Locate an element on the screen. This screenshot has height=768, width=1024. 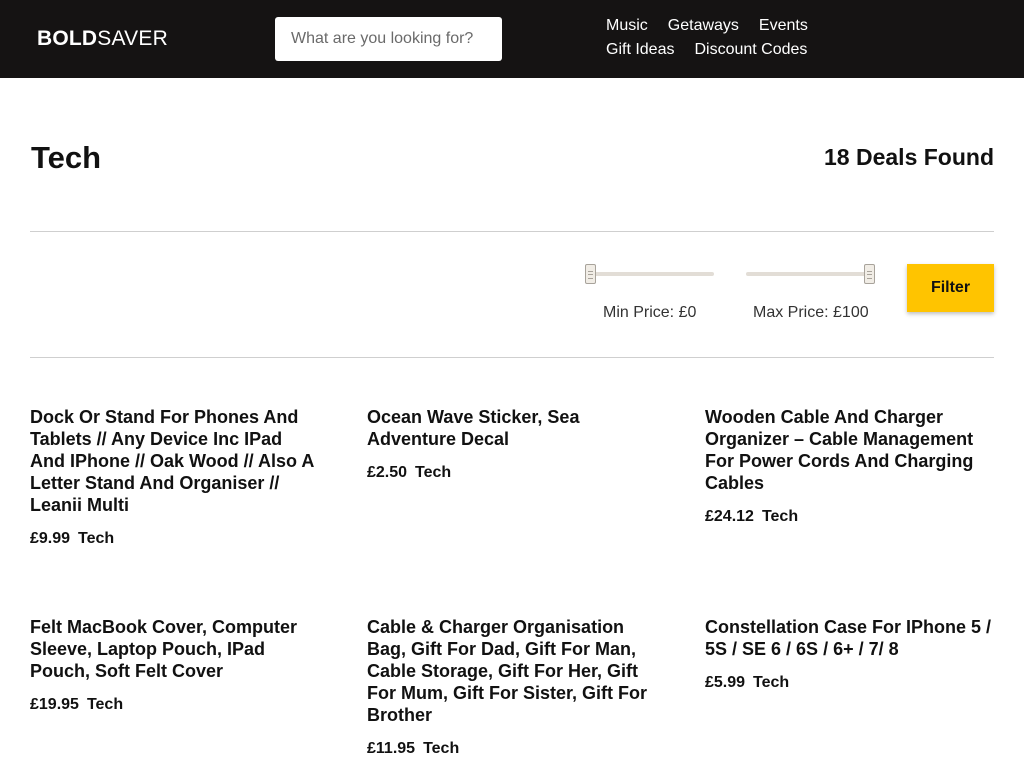
deal-meta: £2.50 Tech is located at coordinates (512, 473).